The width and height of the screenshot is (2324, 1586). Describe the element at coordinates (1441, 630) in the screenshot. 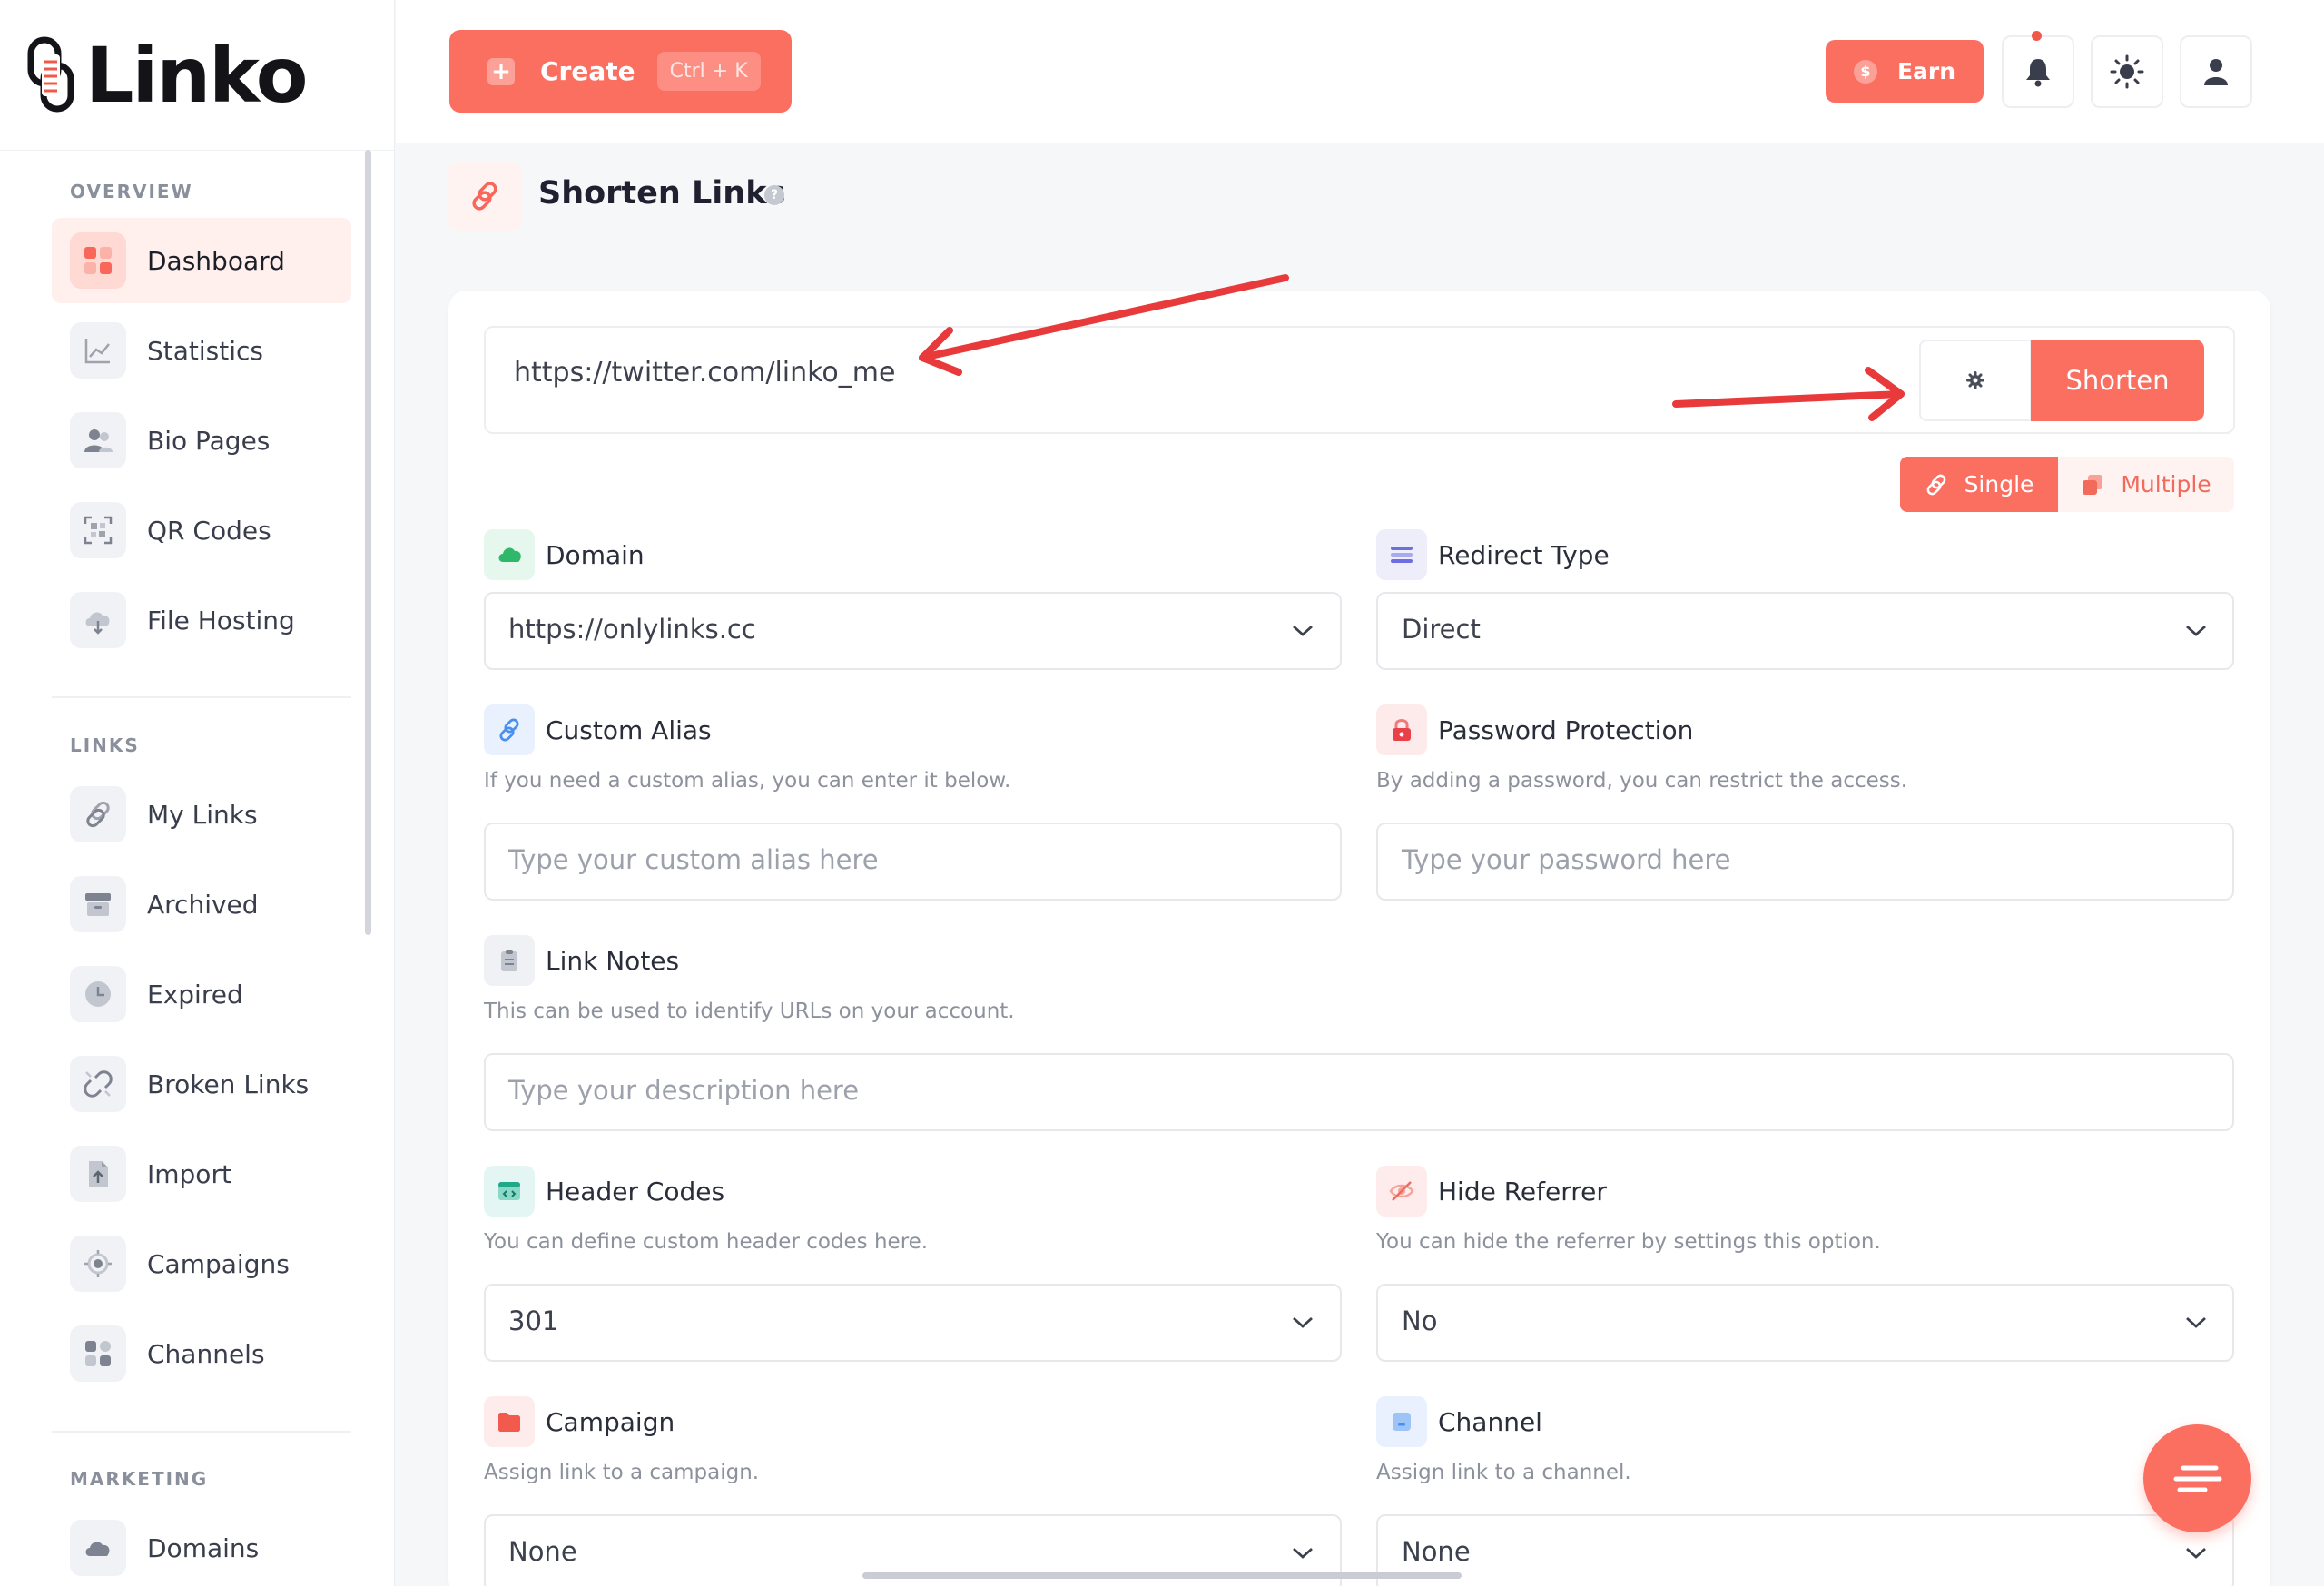

I see `redirect-type-value: Direct` at that location.